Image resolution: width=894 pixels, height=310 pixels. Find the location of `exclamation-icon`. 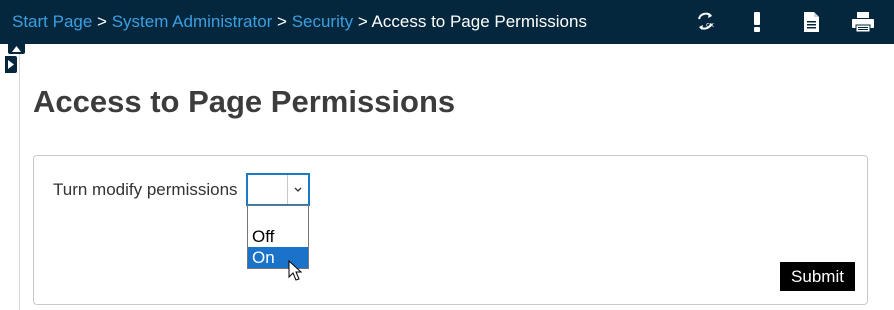

exclamation-icon is located at coordinates (757, 22).